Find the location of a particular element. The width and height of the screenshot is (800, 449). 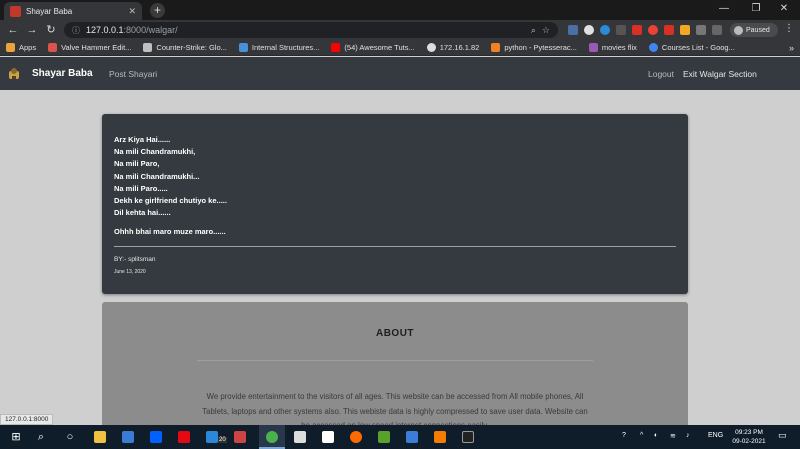

mail-icon is located at coordinates (212, 437).